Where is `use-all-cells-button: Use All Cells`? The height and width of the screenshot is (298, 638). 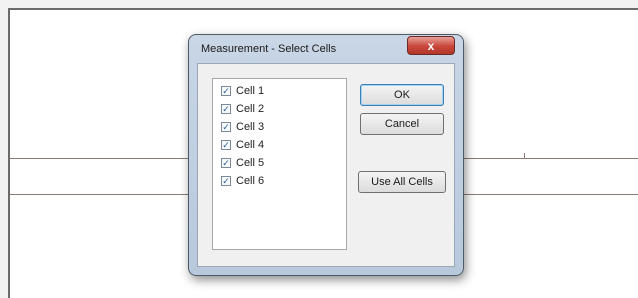
use-all-cells-button: Use All Cells is located at coordinates (402, 182).